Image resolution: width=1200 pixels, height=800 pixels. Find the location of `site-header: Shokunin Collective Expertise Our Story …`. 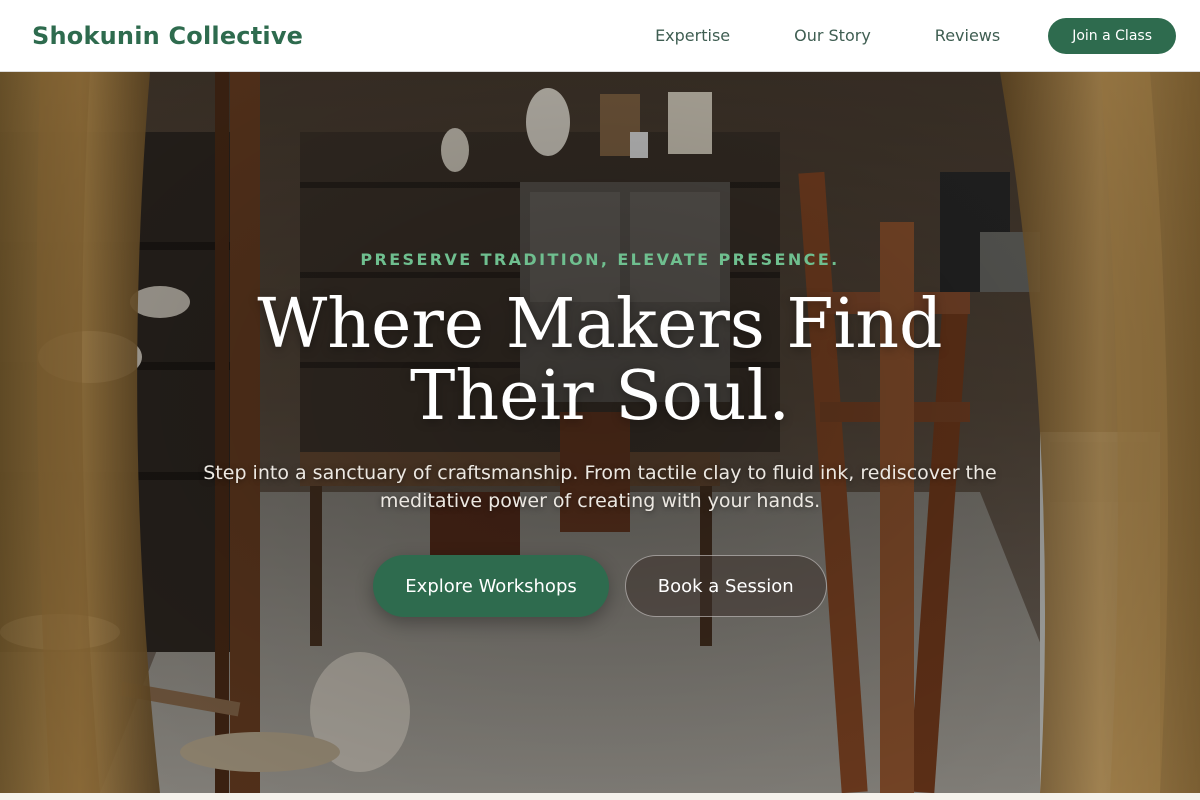

site-header: Shokunin Collective Expertise Our Story … is located at coordinates (600, 36).